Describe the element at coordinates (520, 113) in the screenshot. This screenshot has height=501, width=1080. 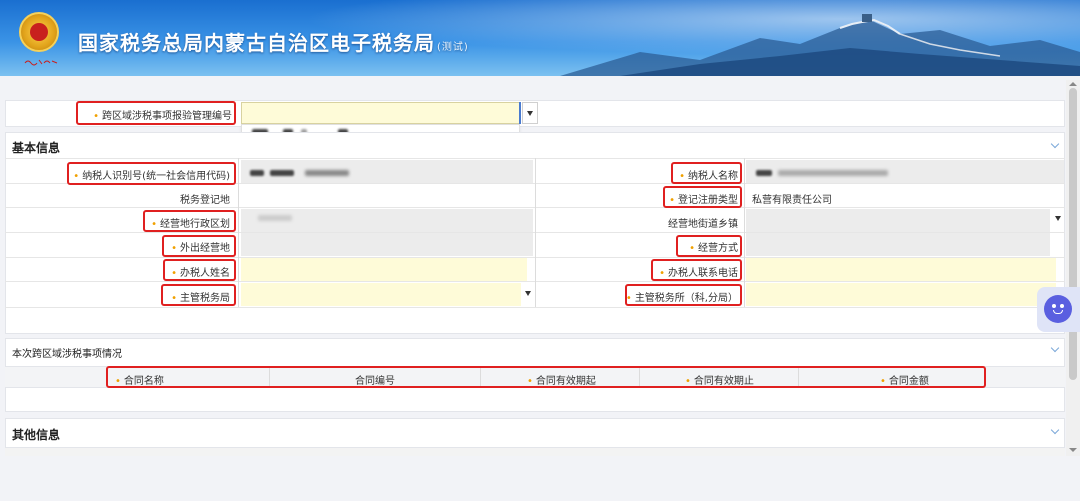
I see `input-caret` at that location.